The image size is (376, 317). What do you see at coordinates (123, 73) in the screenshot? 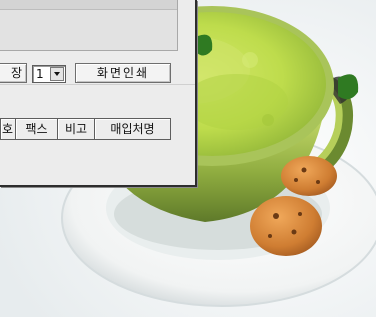
I see `print-screen-button: 화면인쇄` at bounding box center [123, 73].